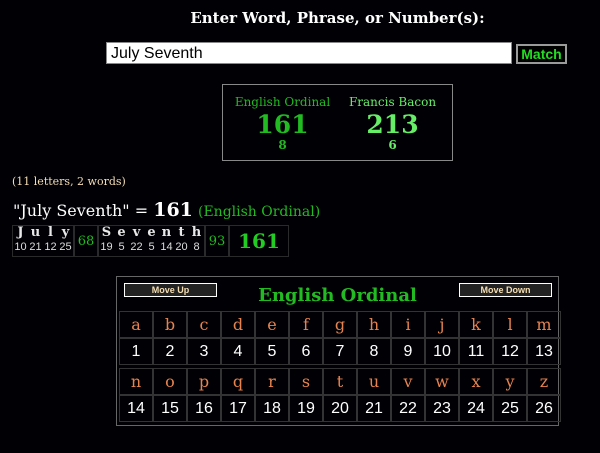 The width and height of the screenshot is (600, 453). Describe the element at coordinates (476, 381) in the screenshot. I see `cipher-letter-cell: x` at that location.